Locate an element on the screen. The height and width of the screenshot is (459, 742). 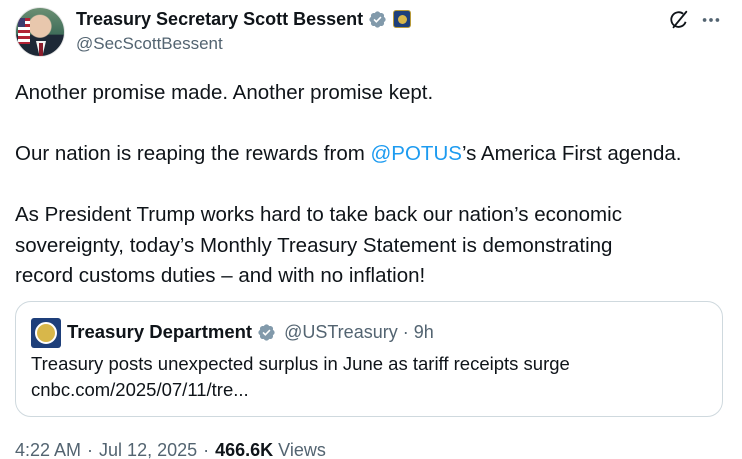
post-time: 4:22 AM is located at coordinates (48, 449).